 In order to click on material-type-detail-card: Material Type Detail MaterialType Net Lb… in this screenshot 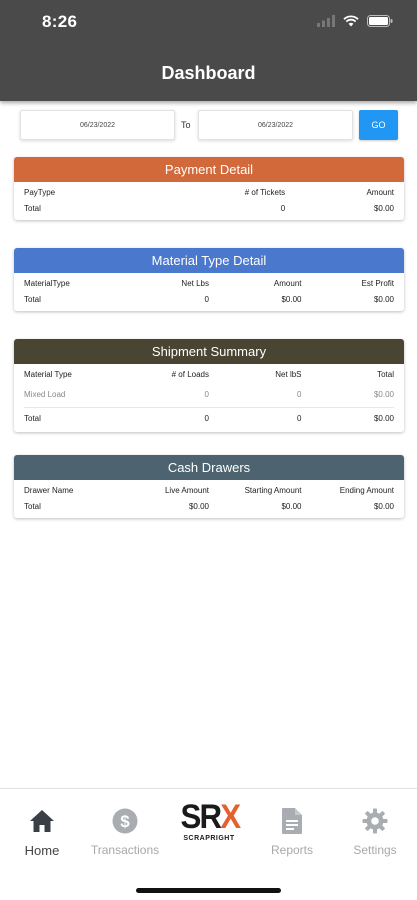, I will do `click(209, 279)`.